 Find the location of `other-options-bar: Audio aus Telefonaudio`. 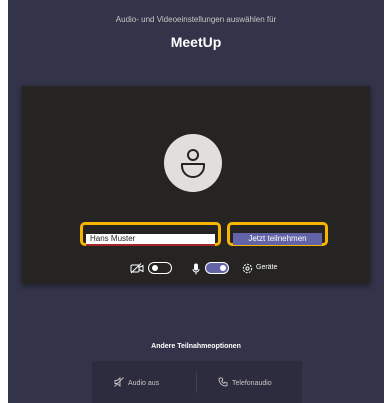

other-options-bar: Audio aus Telefonaudio is located at coordinates (197, 382).